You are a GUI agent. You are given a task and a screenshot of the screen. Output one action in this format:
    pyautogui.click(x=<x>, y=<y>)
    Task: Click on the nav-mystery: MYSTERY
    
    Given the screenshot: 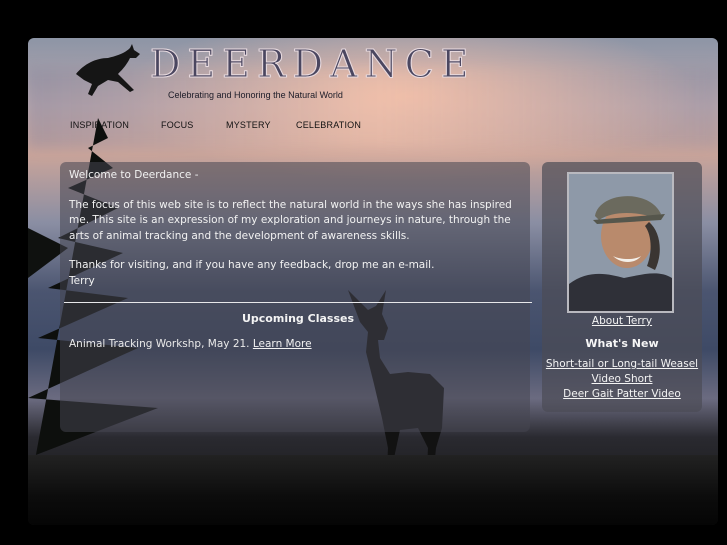 What is the action you would take?
    pyautogui.click(x=248, y=125)
    